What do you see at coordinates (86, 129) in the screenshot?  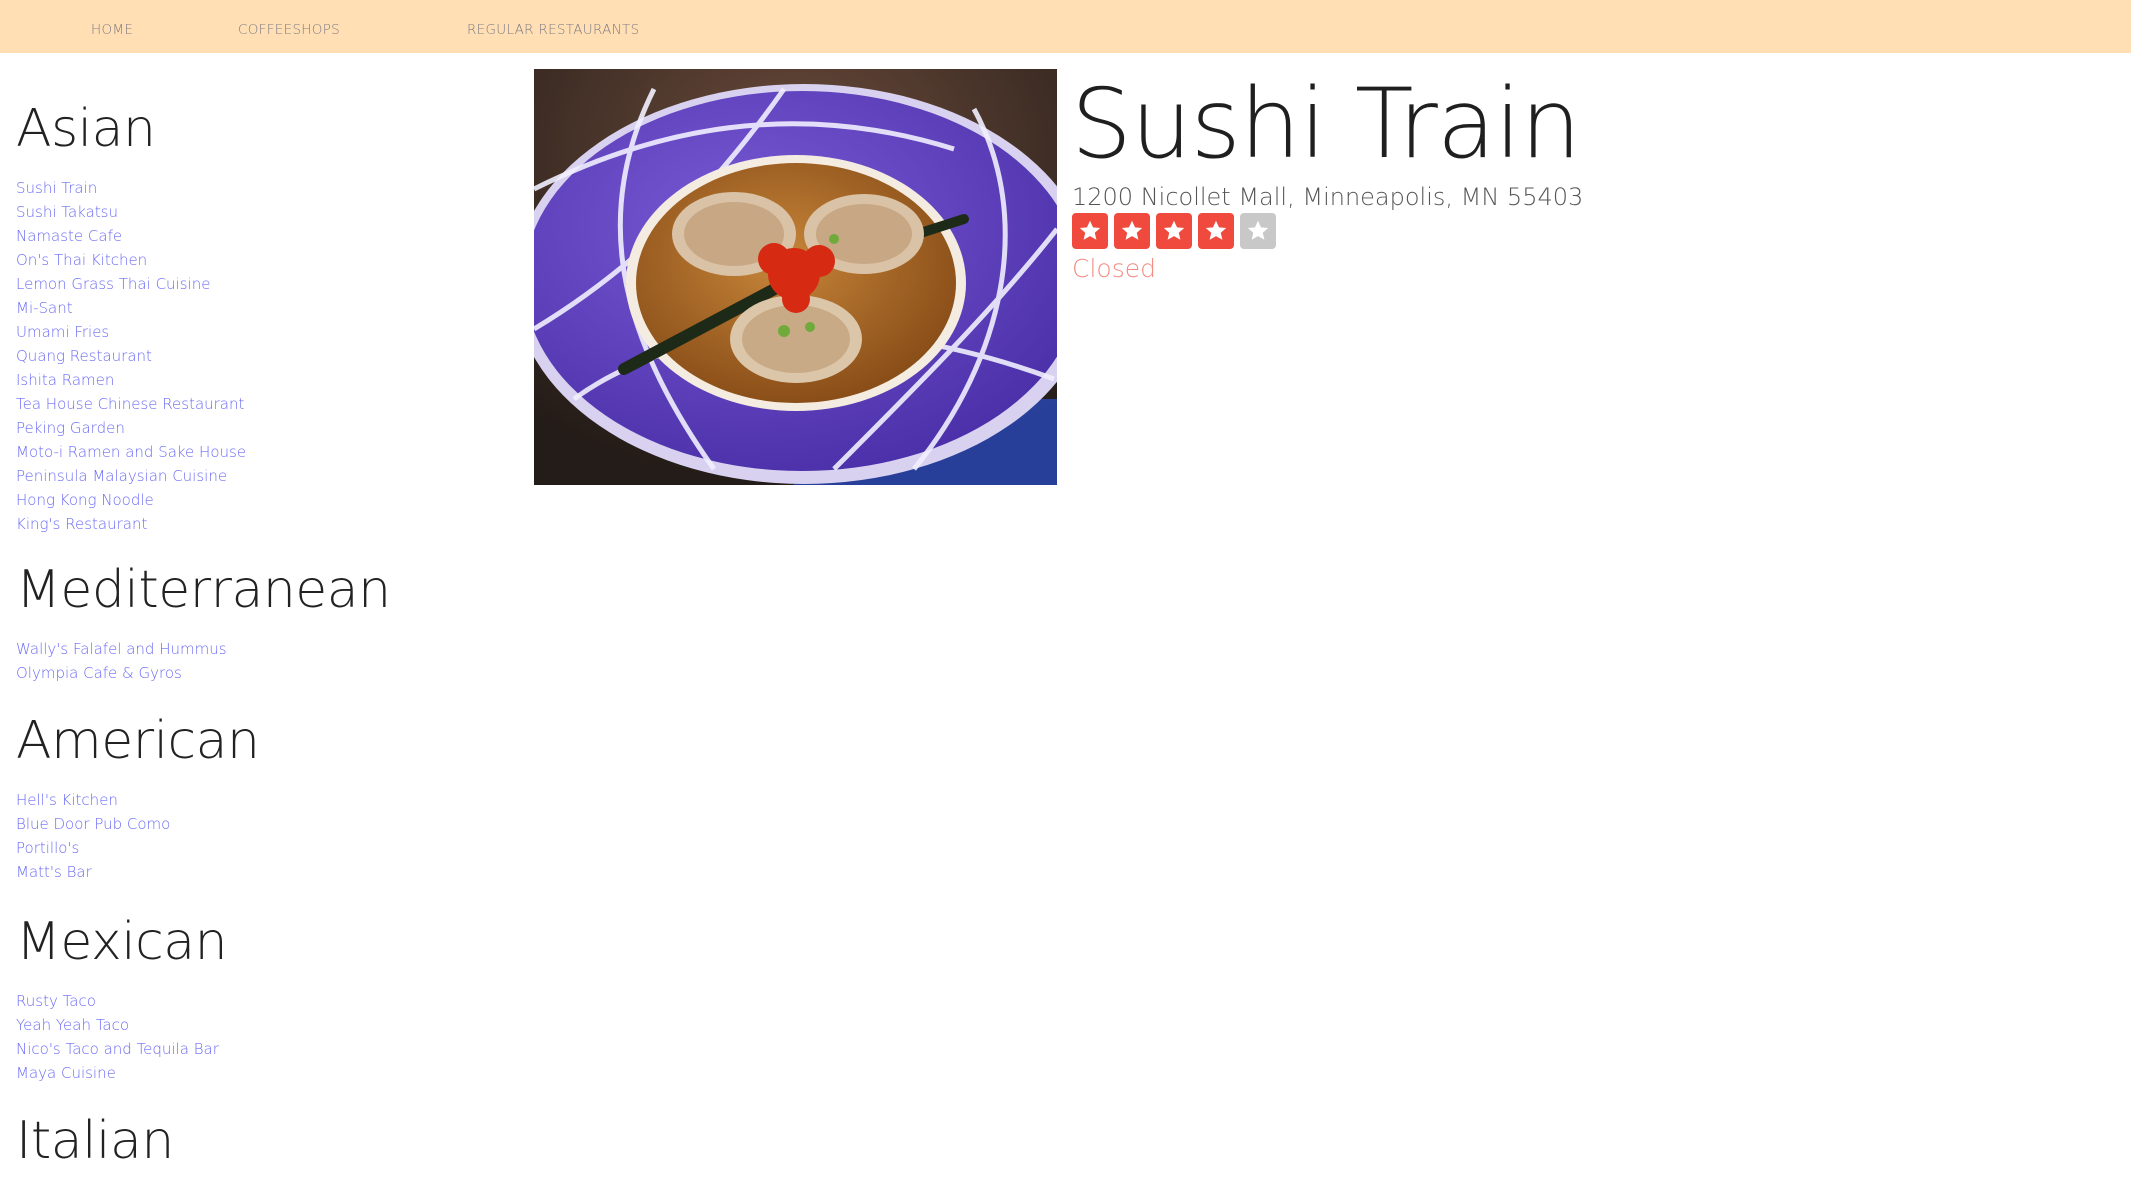 I see `category-title: Asian` at bounding box center [86, 129].